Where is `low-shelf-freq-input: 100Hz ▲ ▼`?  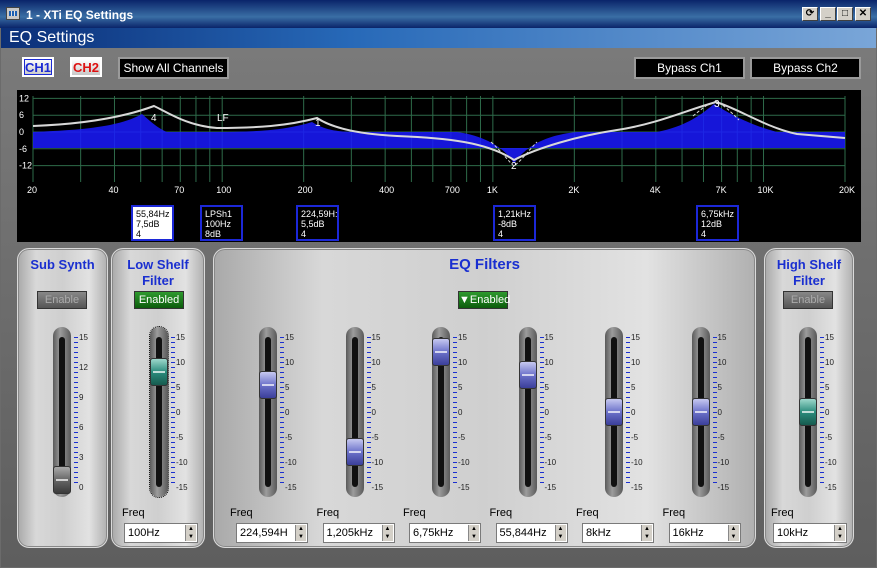
low-shelf-freq-input: 100Hz ▲ ▼ is located at coordinates (161, 533).